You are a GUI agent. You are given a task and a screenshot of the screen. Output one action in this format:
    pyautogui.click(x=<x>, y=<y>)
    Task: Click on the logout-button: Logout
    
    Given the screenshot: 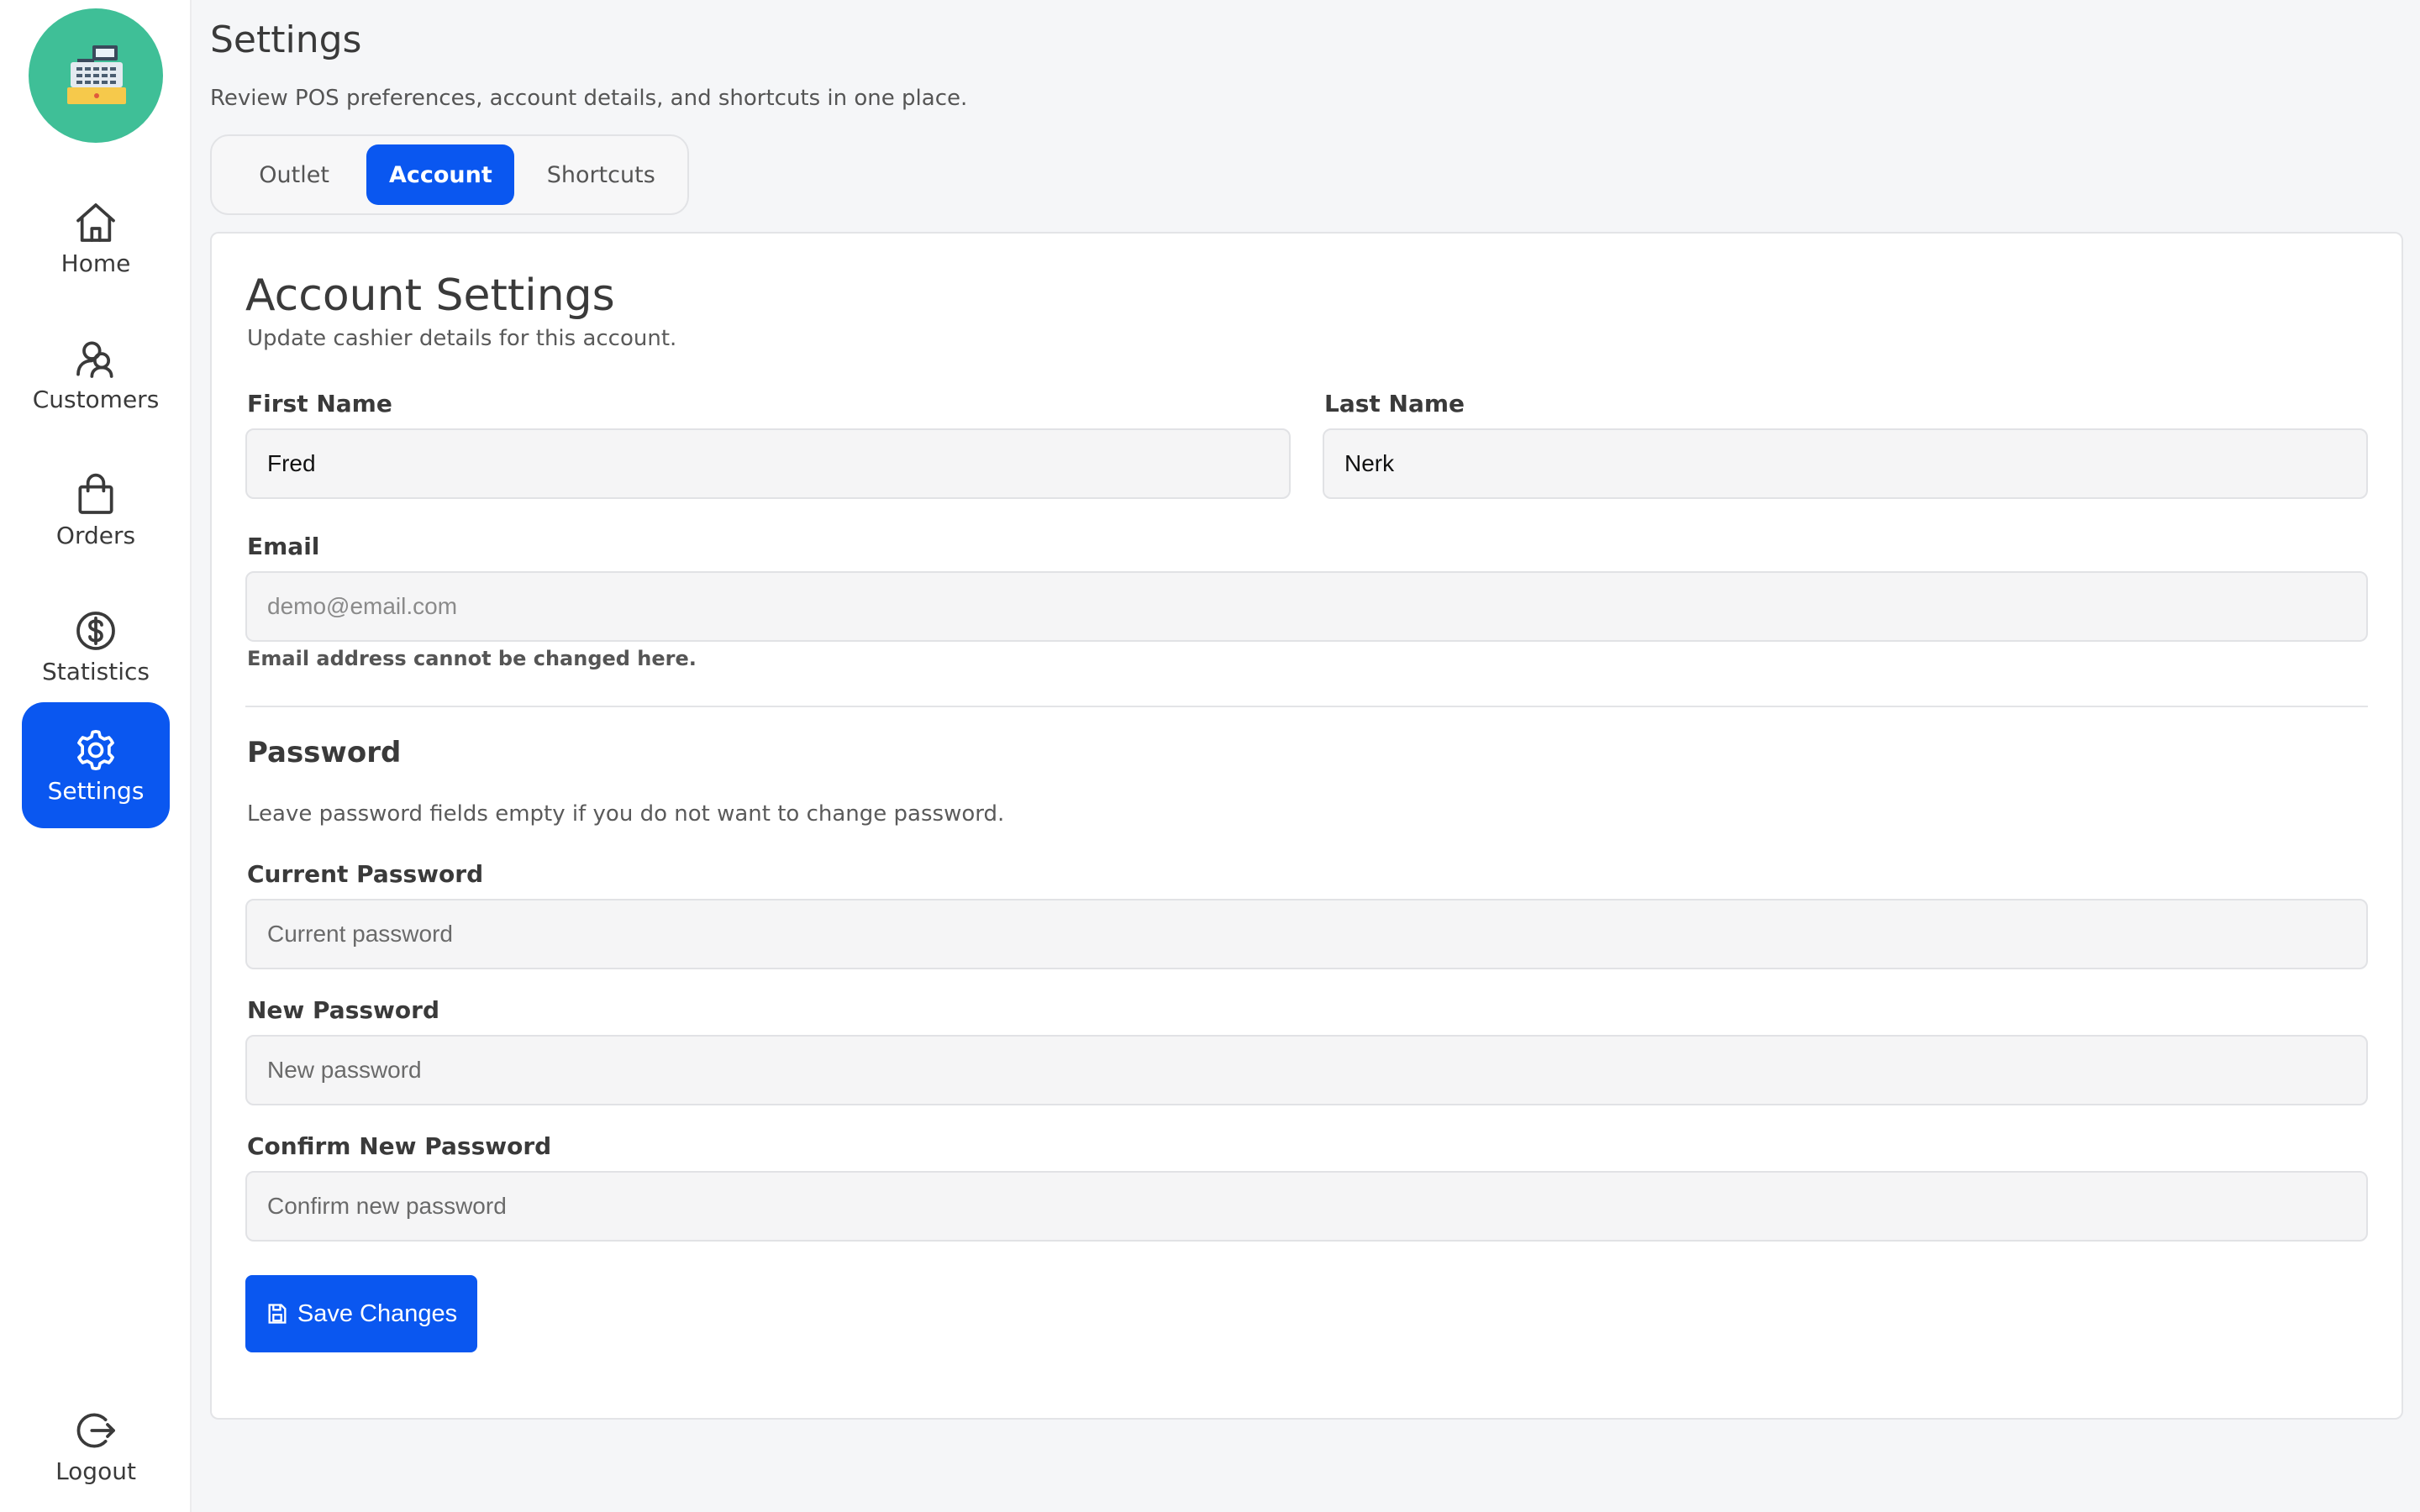 What is the action you would take?
    pyautogui.click(x=96, y=1446)
    